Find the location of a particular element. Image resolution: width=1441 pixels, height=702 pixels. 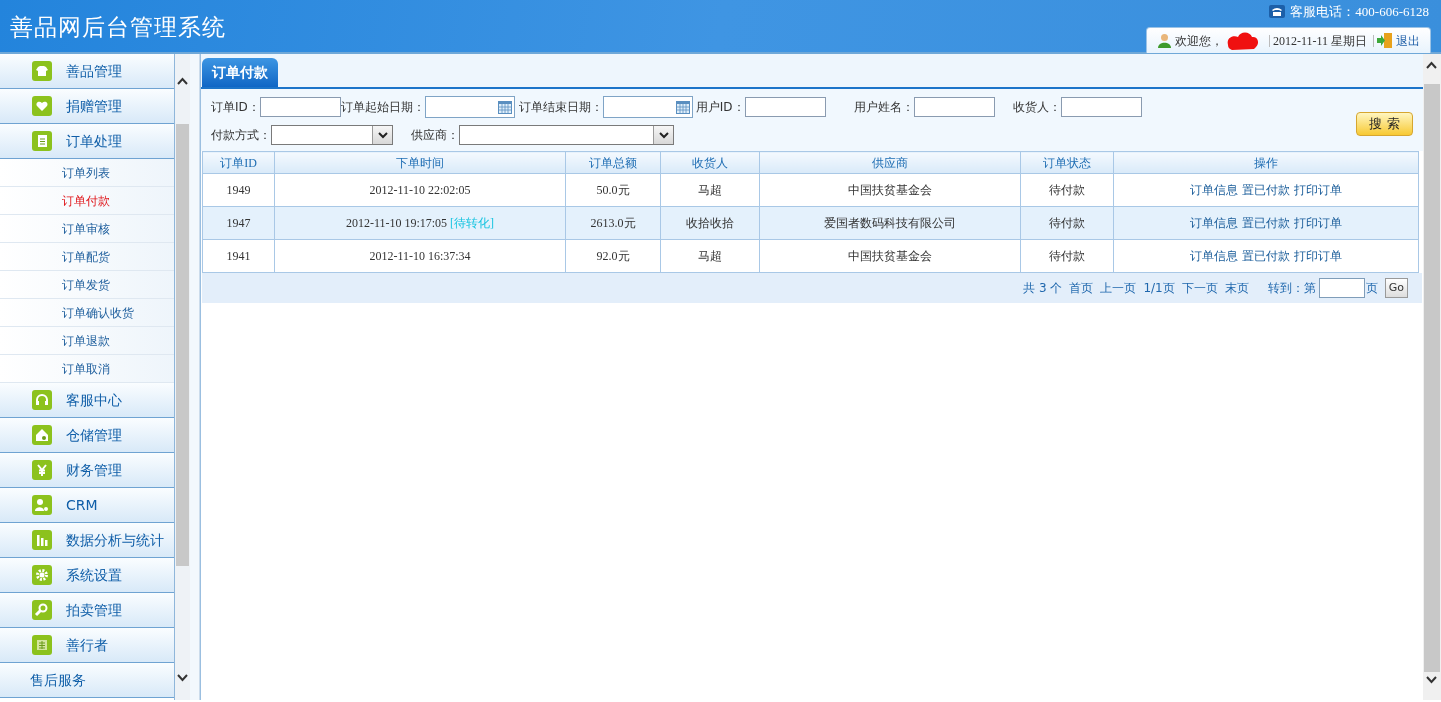

sidebar-item: 客服中心 is located at coordinates (87, 400).